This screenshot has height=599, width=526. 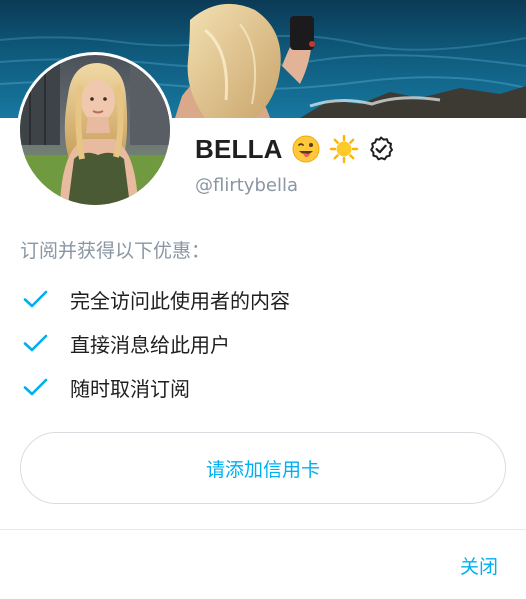 I want to click on profile-handle: @flirtybella, so click(x=246, y=185).